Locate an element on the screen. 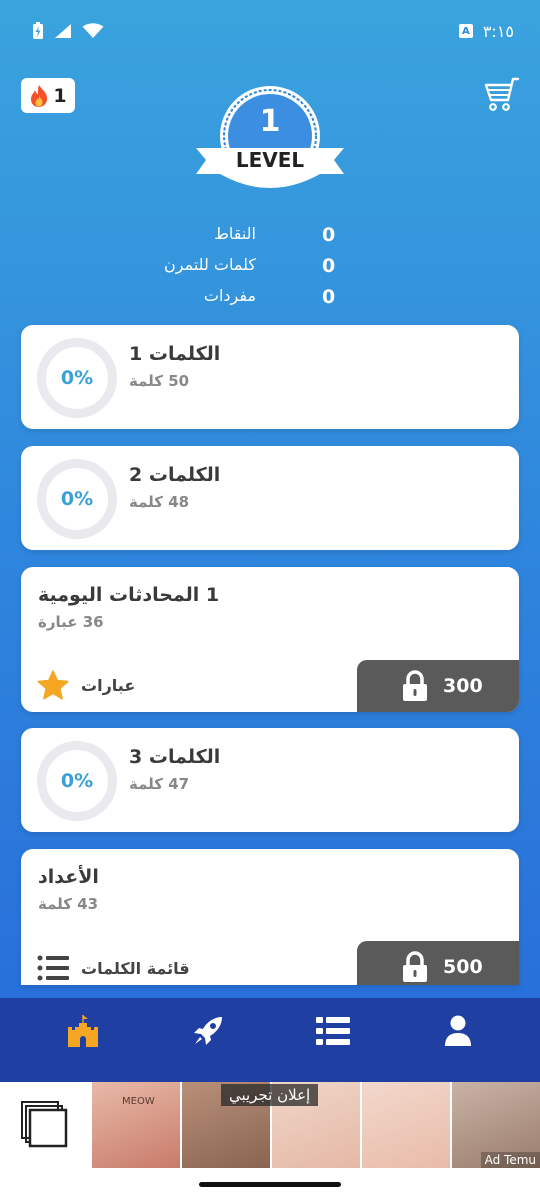 Image resolution: width=540 pixels, height=1200 pixels. lesson-card-words-1: 0% الكلمات 1 50 كلمة is located at coordinates (270, 377).